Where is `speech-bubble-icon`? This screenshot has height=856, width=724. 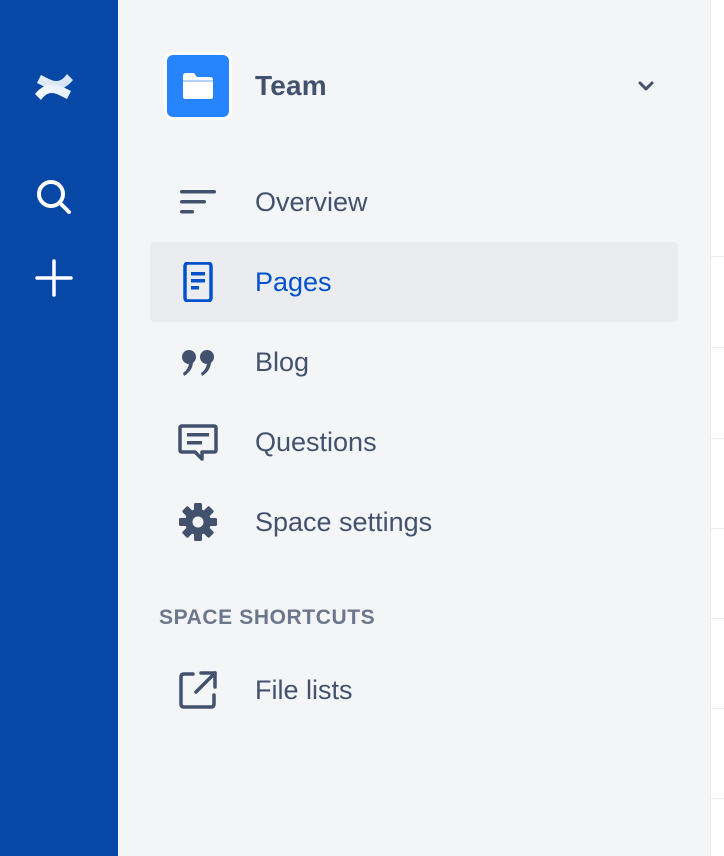 speech-bubble-icon is located at coordinates (198, 442).